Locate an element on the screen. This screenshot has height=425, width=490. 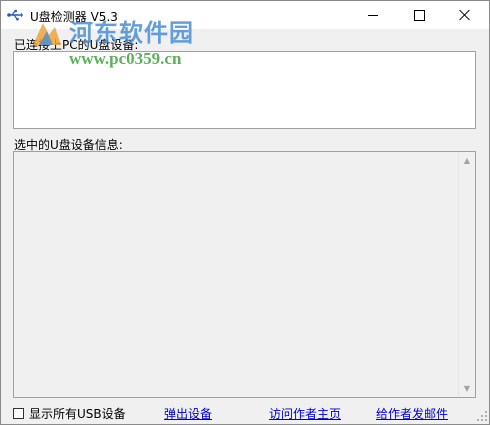
minimize-icon is located at coordinates (373, 15).